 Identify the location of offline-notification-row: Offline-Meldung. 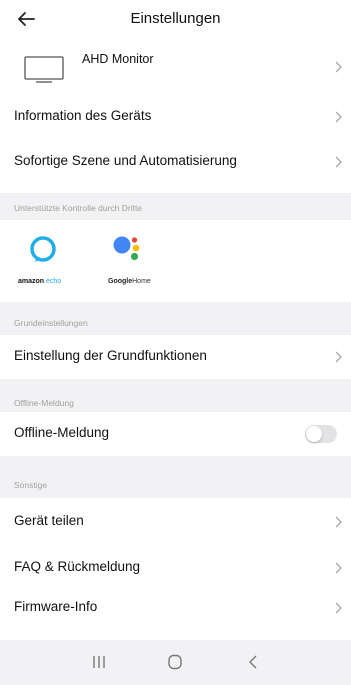
(175, 434).